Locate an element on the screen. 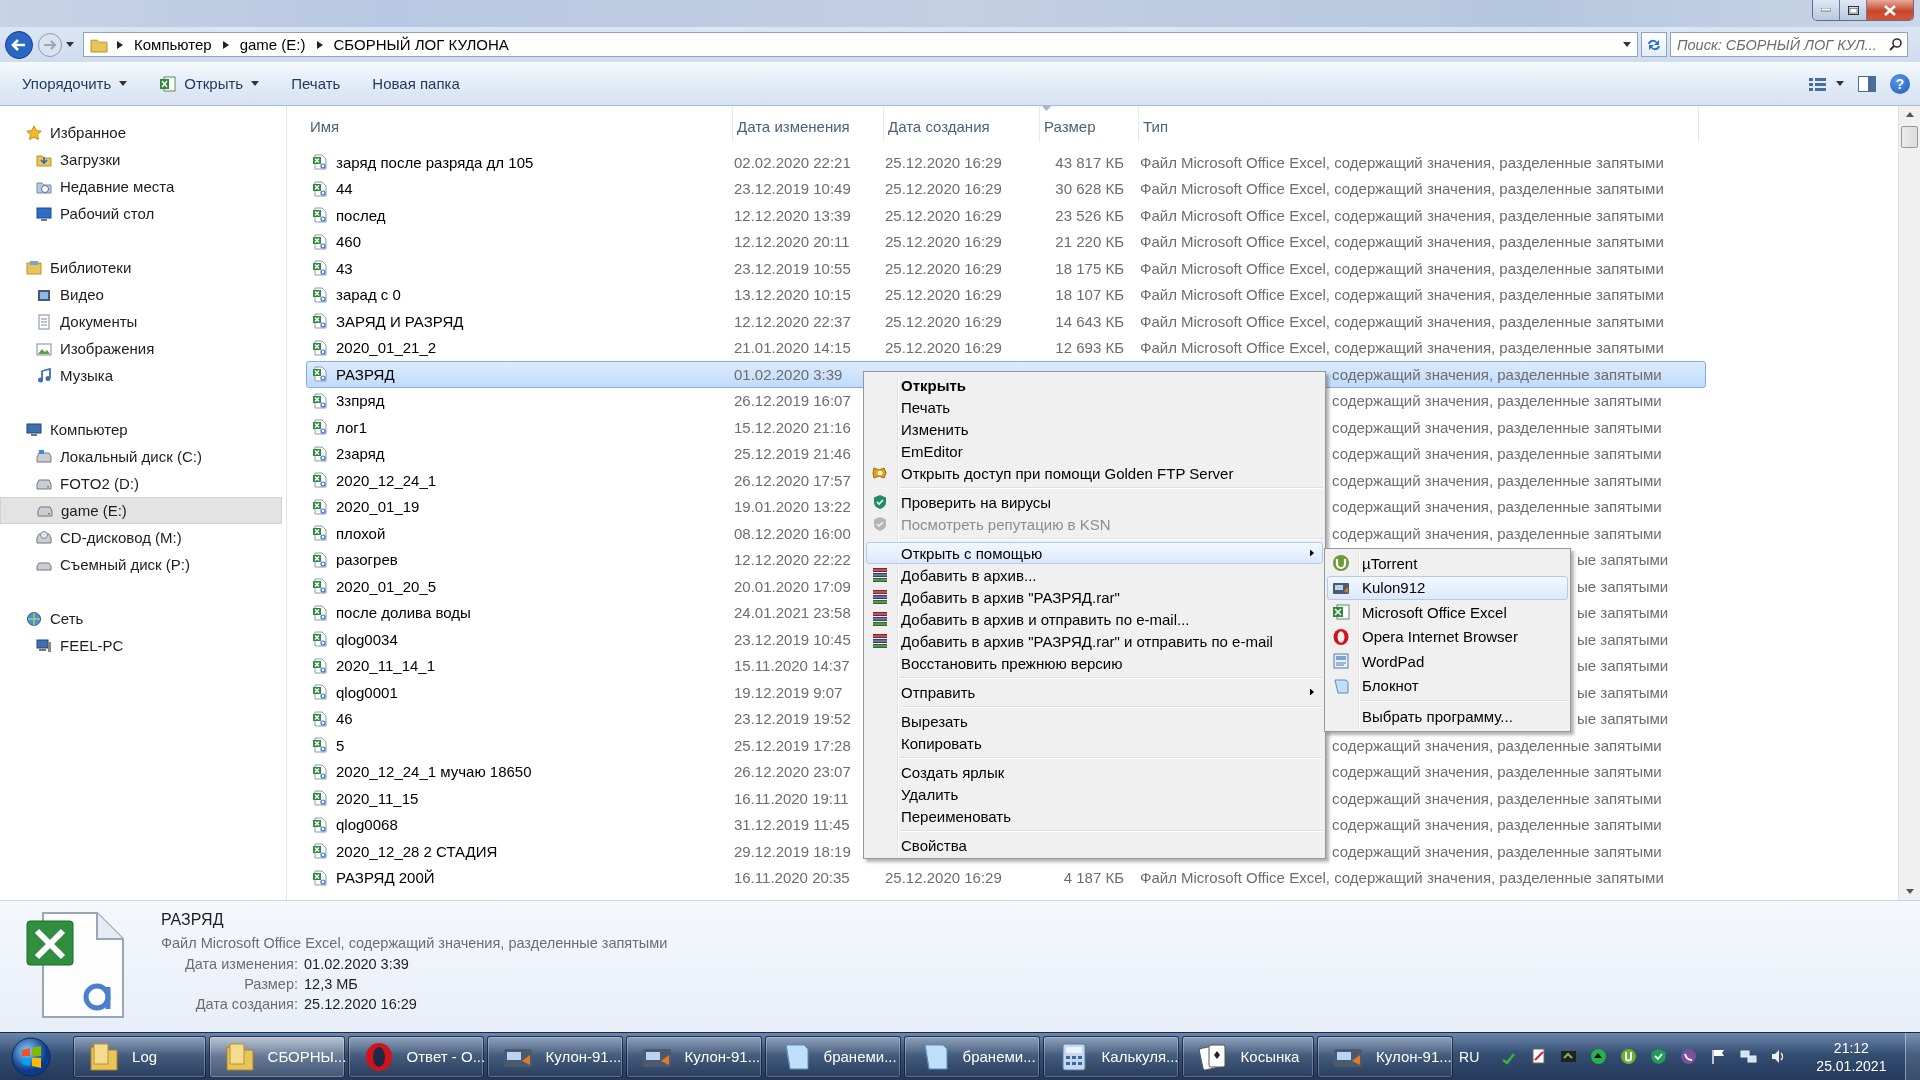  date-modified: 19.01.2020 13:22 is located at coordinates (792, 507).